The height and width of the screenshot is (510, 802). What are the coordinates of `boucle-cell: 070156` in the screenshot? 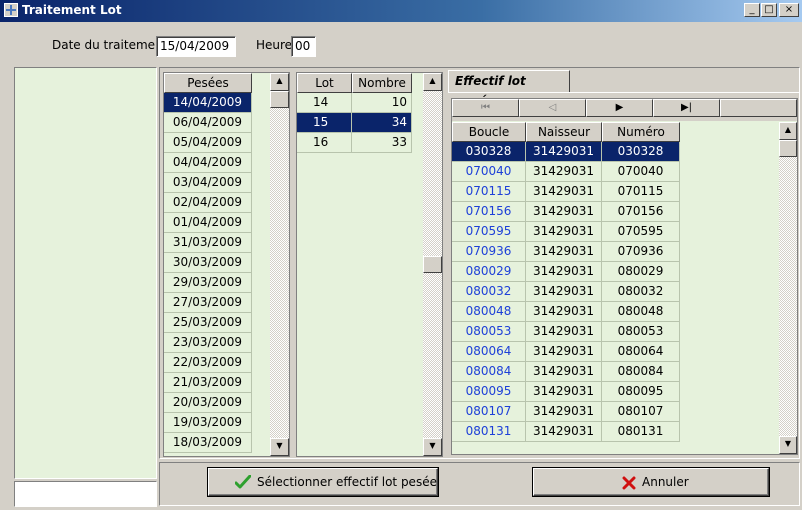 It's located at (489, 212).